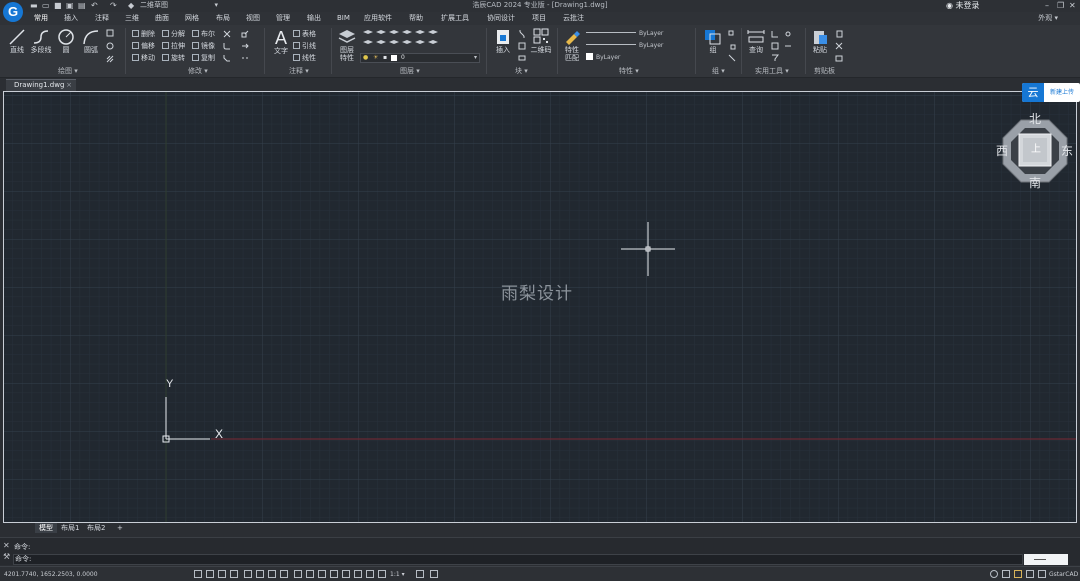 This screenshot has width=1080, height=581. Describe the element at coordinates (1036, 150) in the screenshot. I see `viewcube-top: 上` at that location.